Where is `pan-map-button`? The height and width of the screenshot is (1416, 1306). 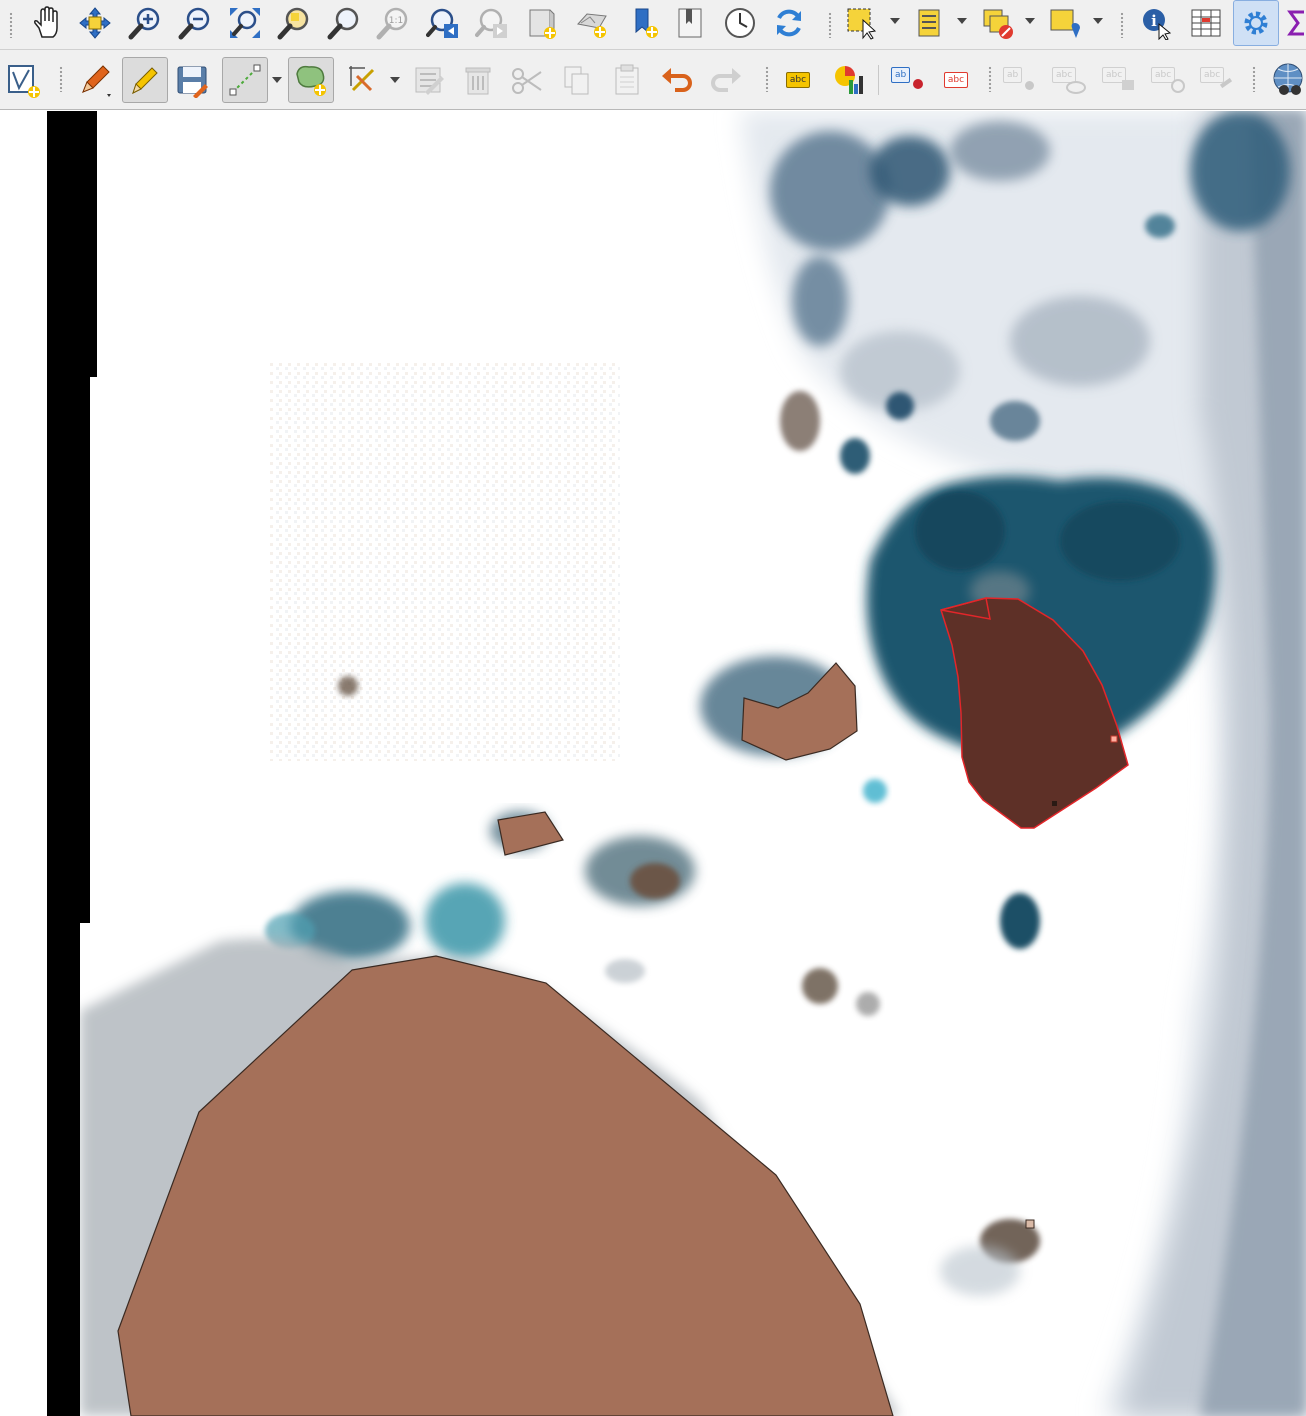
pan-map-button is located at coordinates (47, 23).